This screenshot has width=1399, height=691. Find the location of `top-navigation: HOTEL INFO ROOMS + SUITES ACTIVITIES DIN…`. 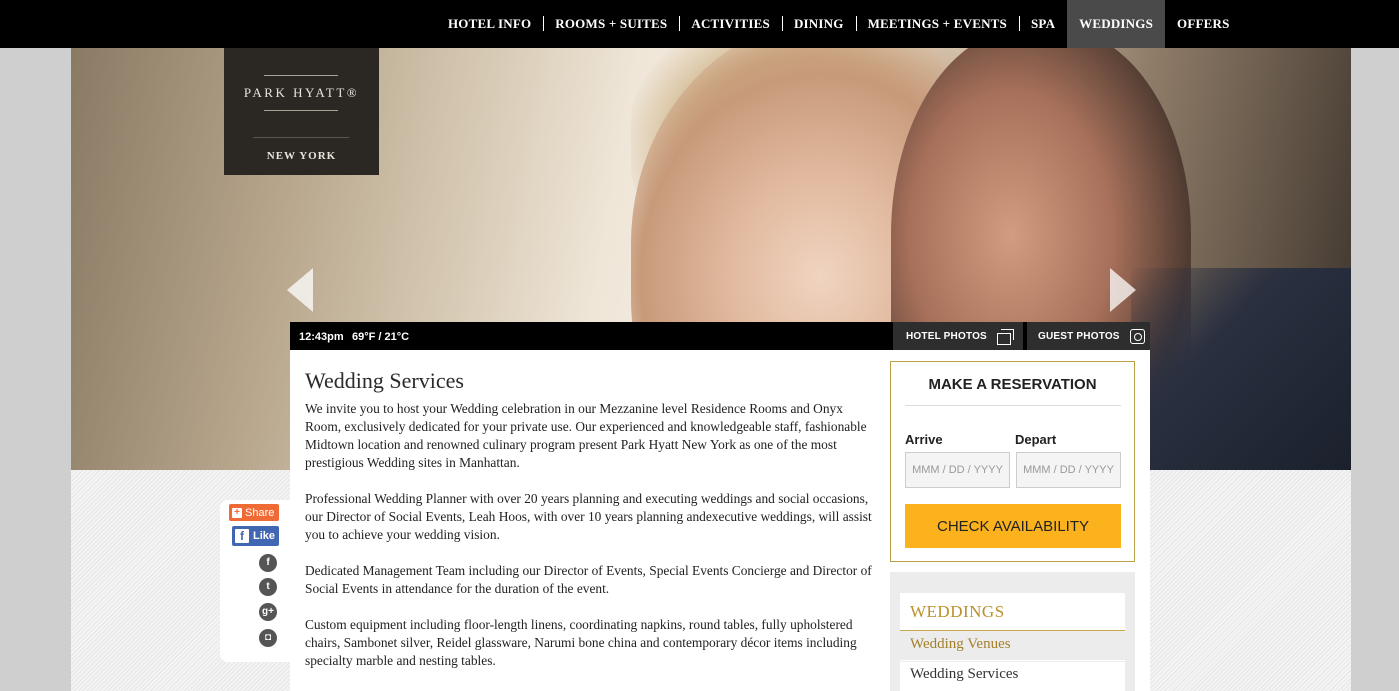

top-navigation: HOTEL INFO ROOMS + SUITES ACTIVITIES DIN… is located at coordinates (699, 24).